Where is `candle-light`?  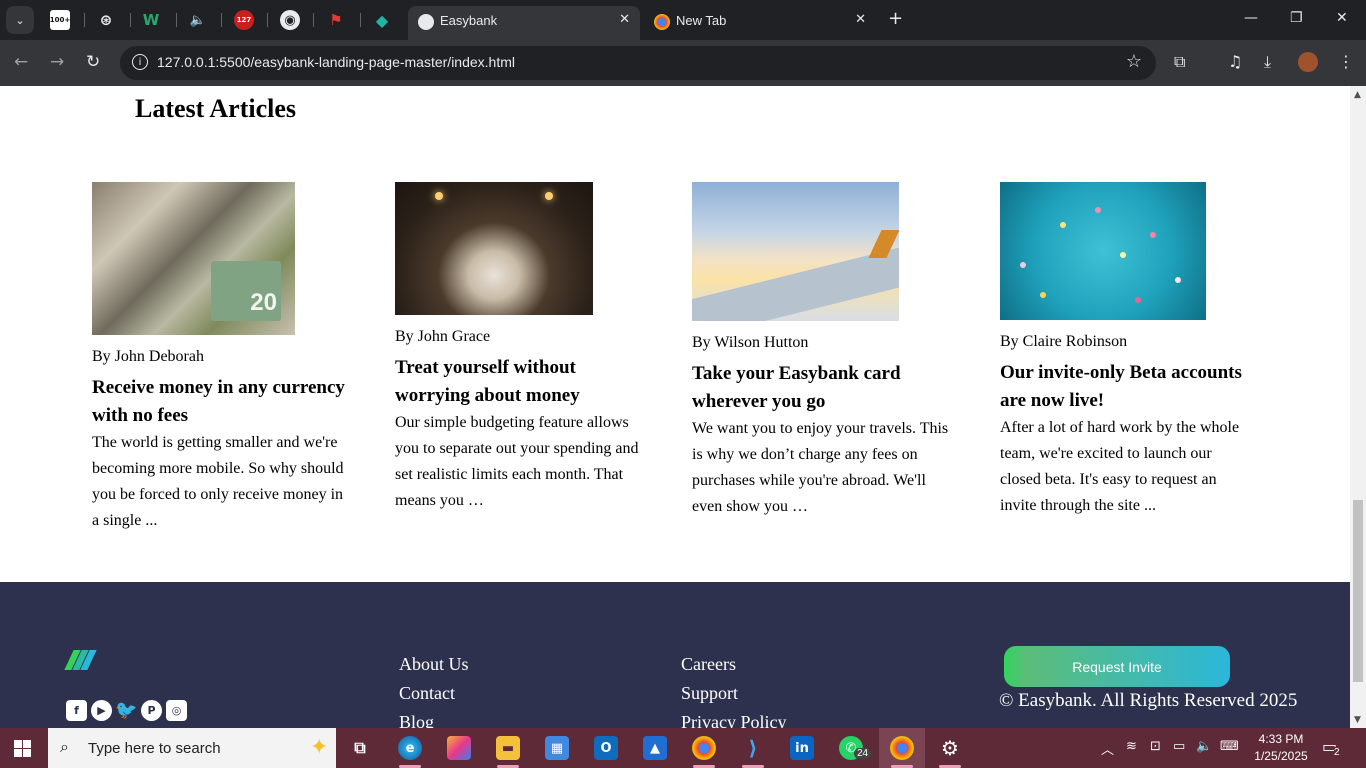 candle-light is located at coordinates (439, 196).